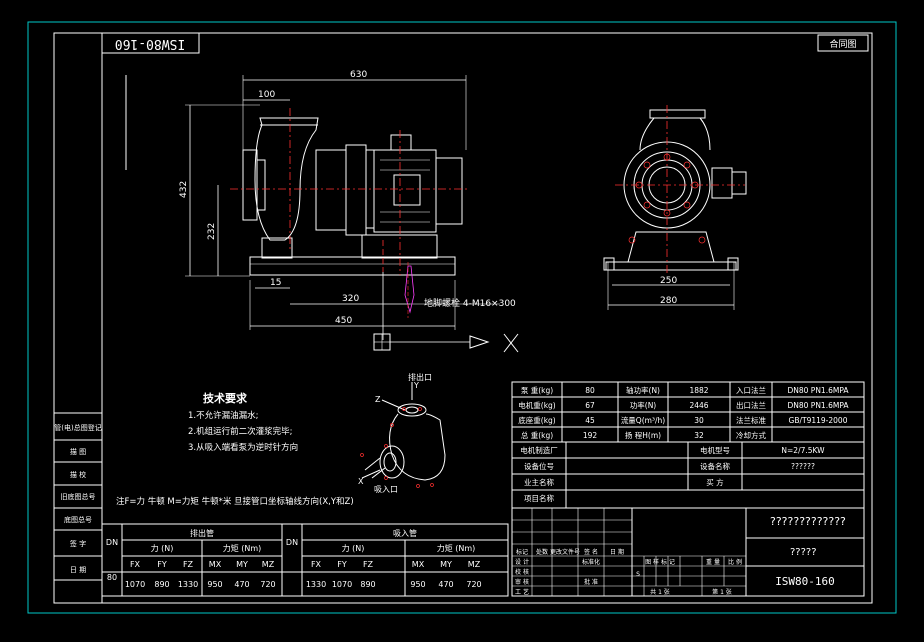  What do you see at coordinates (368, 564) in the screenshot?
I see `suction-col-fz: FZ` at bounding box center [368, 564].